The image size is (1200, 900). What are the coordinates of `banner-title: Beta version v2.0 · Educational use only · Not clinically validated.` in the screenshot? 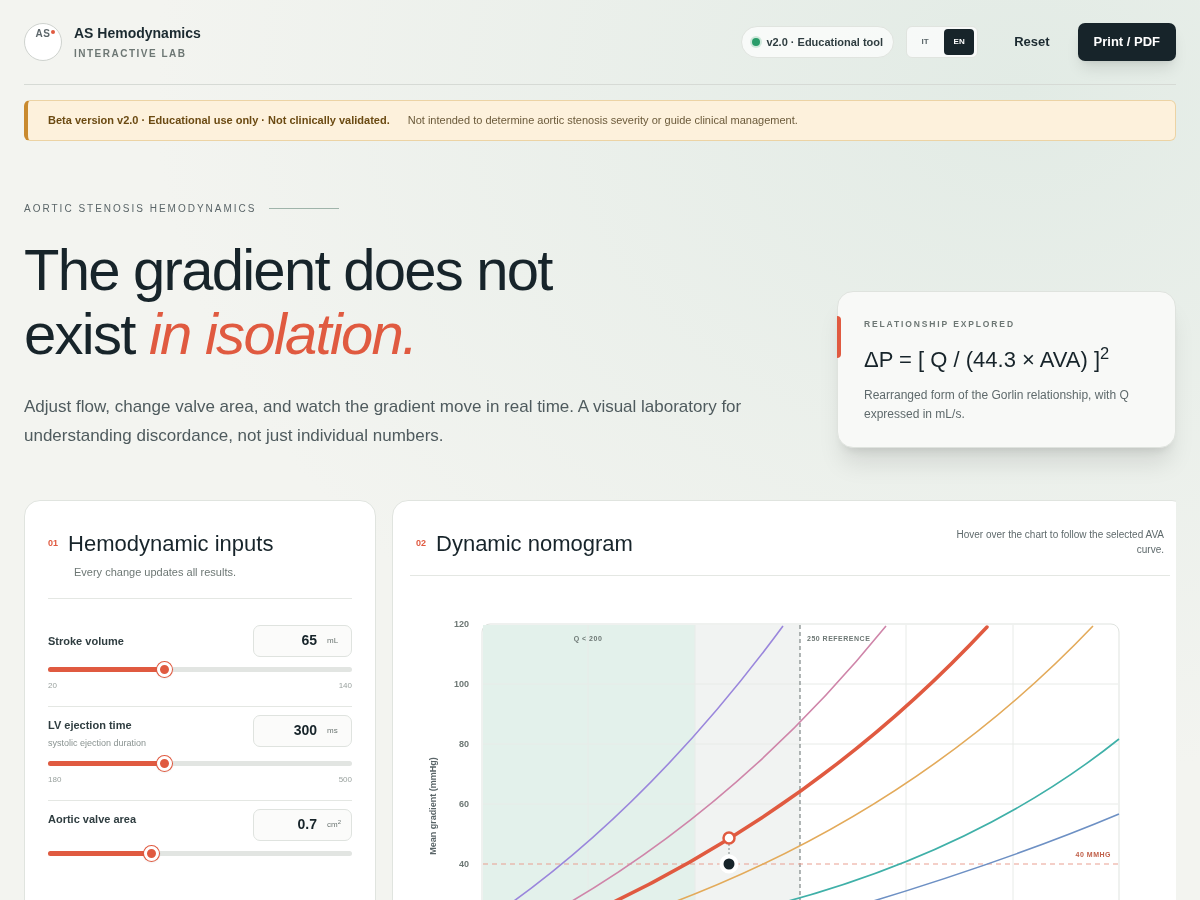 It's located at (219, 121).